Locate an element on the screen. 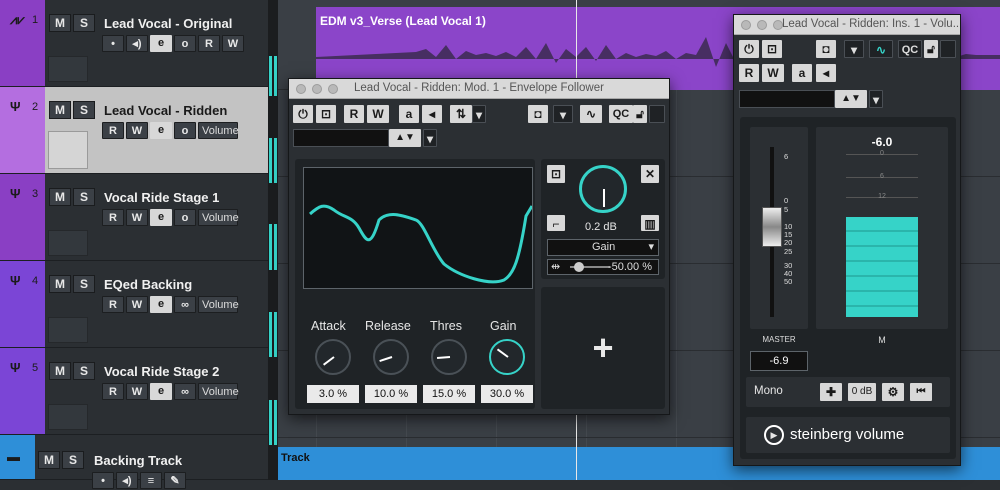 The height and width of the screenshot is (490, 1000). release-value: 10.0 % is located at coordinates (391, 394).